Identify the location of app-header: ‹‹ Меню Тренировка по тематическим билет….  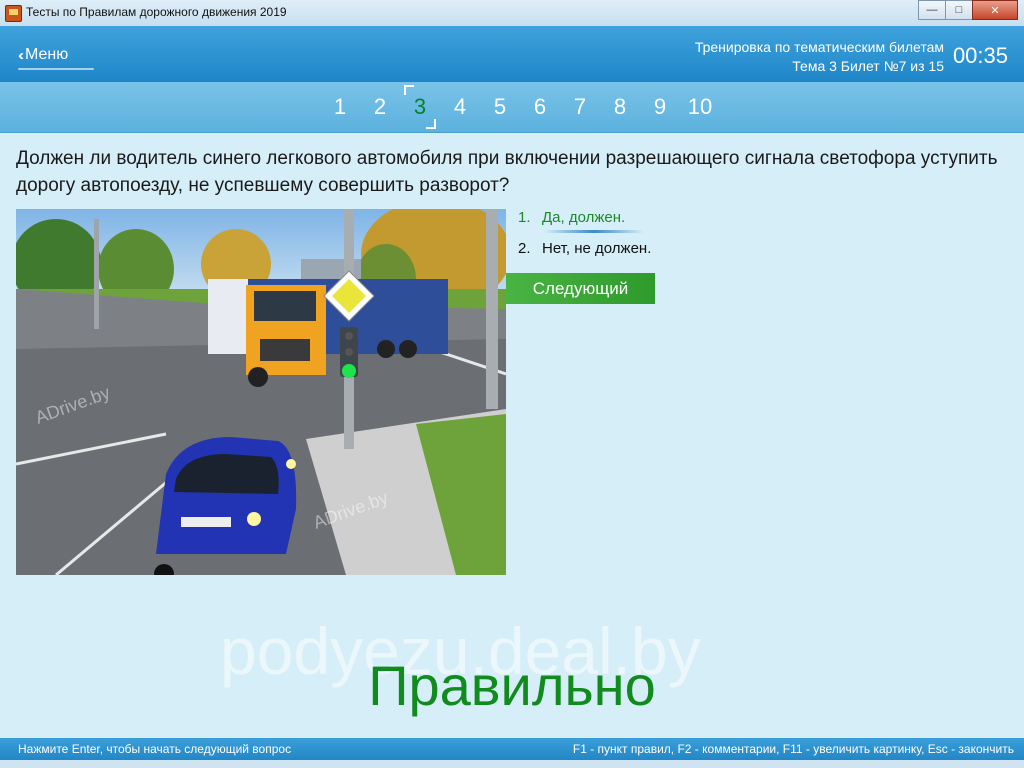
(512, 54).